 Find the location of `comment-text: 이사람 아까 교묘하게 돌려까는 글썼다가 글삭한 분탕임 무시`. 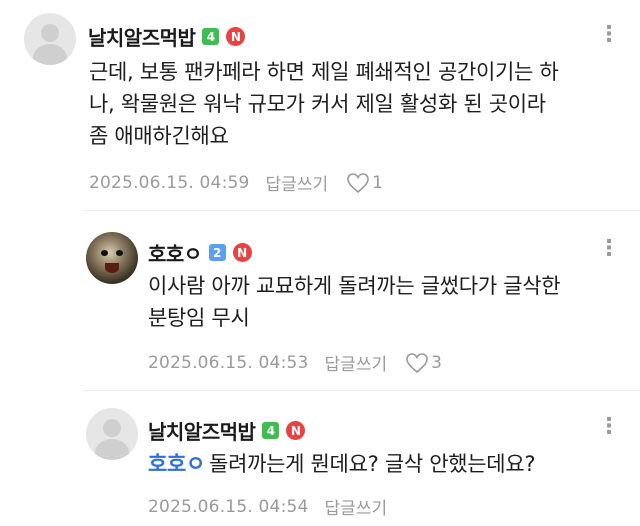

comment-text: 이사람 아까 교묘하게 돌려까는 글썼다가 글삭한 분탕임 무시 is located at coordinates (354, 302).